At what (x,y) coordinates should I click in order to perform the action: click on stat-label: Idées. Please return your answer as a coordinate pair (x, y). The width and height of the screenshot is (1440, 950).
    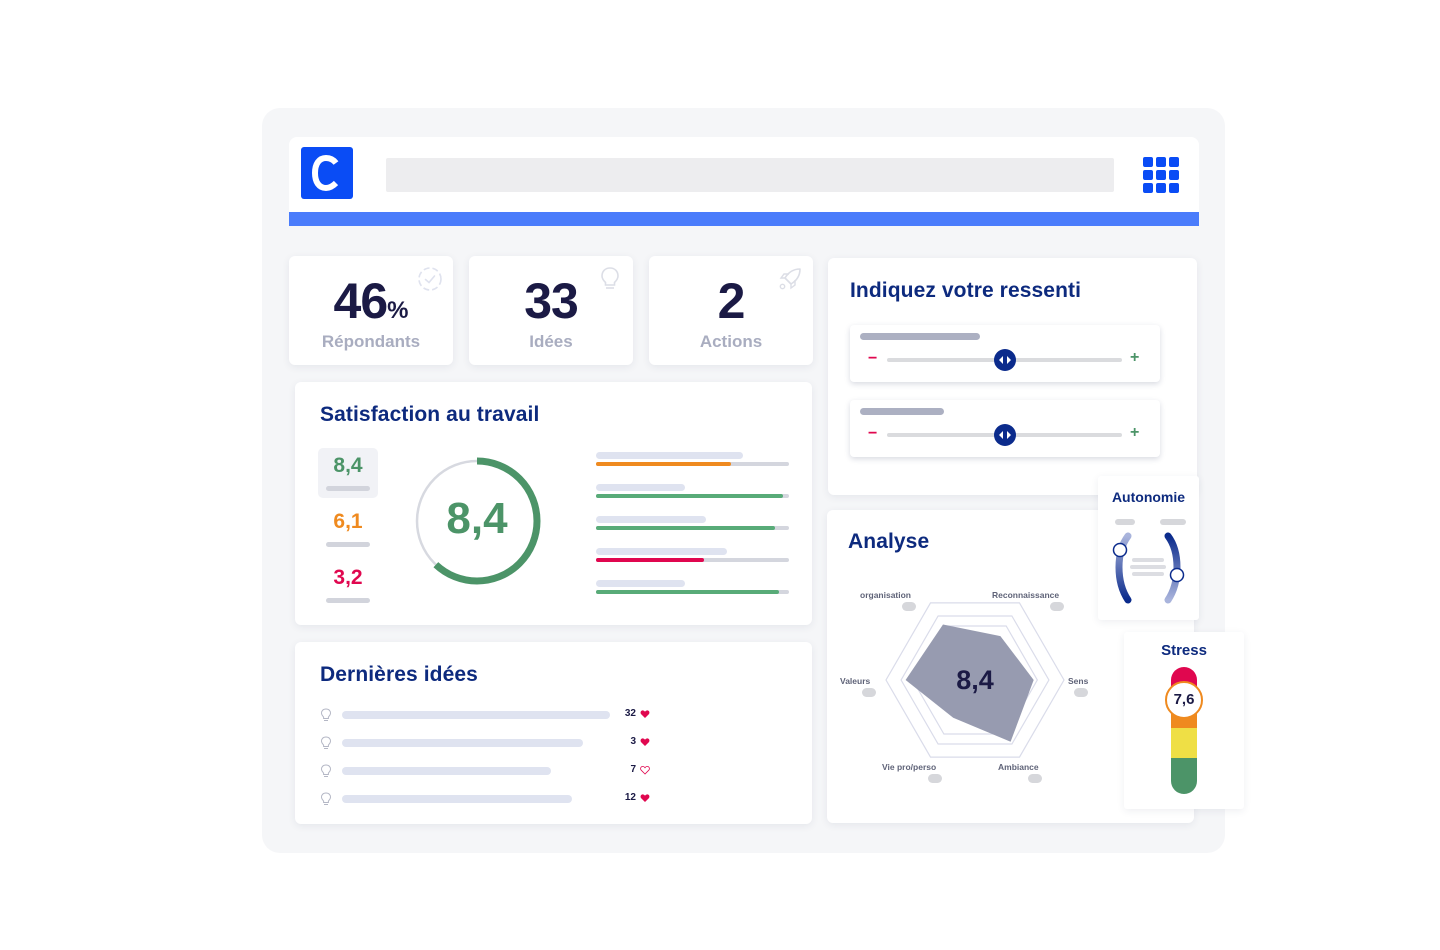
    Looking at the image, I should click on (551, 341).